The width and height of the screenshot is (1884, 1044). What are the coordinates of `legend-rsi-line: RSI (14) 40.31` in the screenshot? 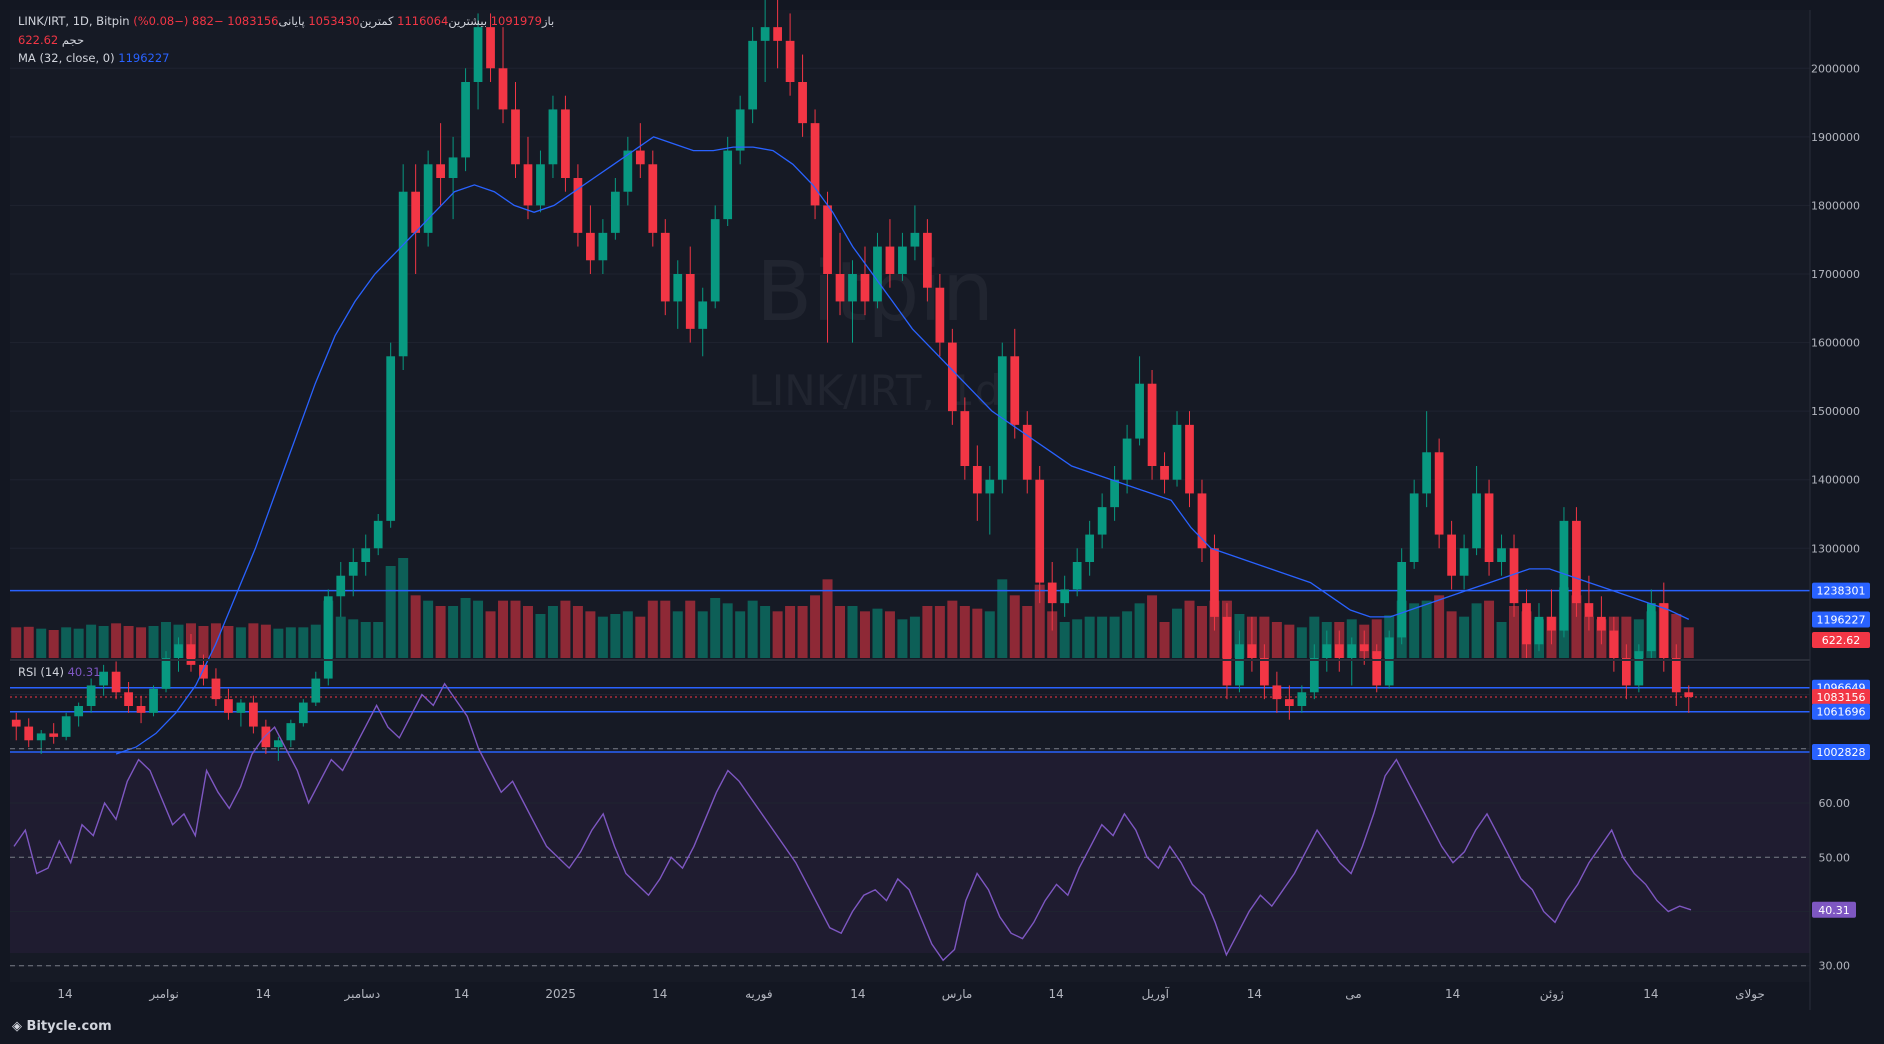 It's located at (59, 672).